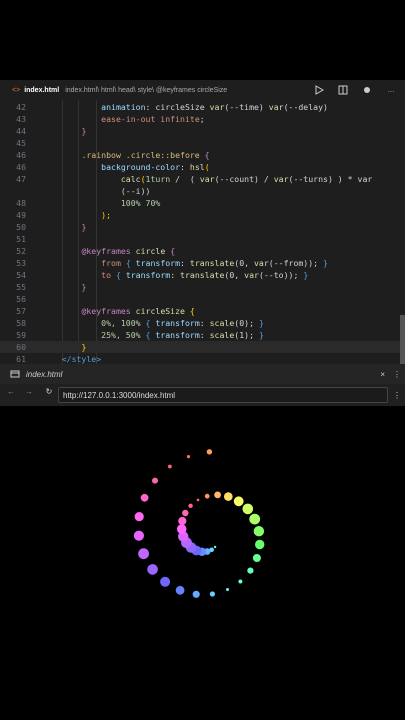 This screenshot has height=720, width=405. Describe the element at coordinates (16, 90) in the screenshot. I see `html-file-icon: <>` at that location.